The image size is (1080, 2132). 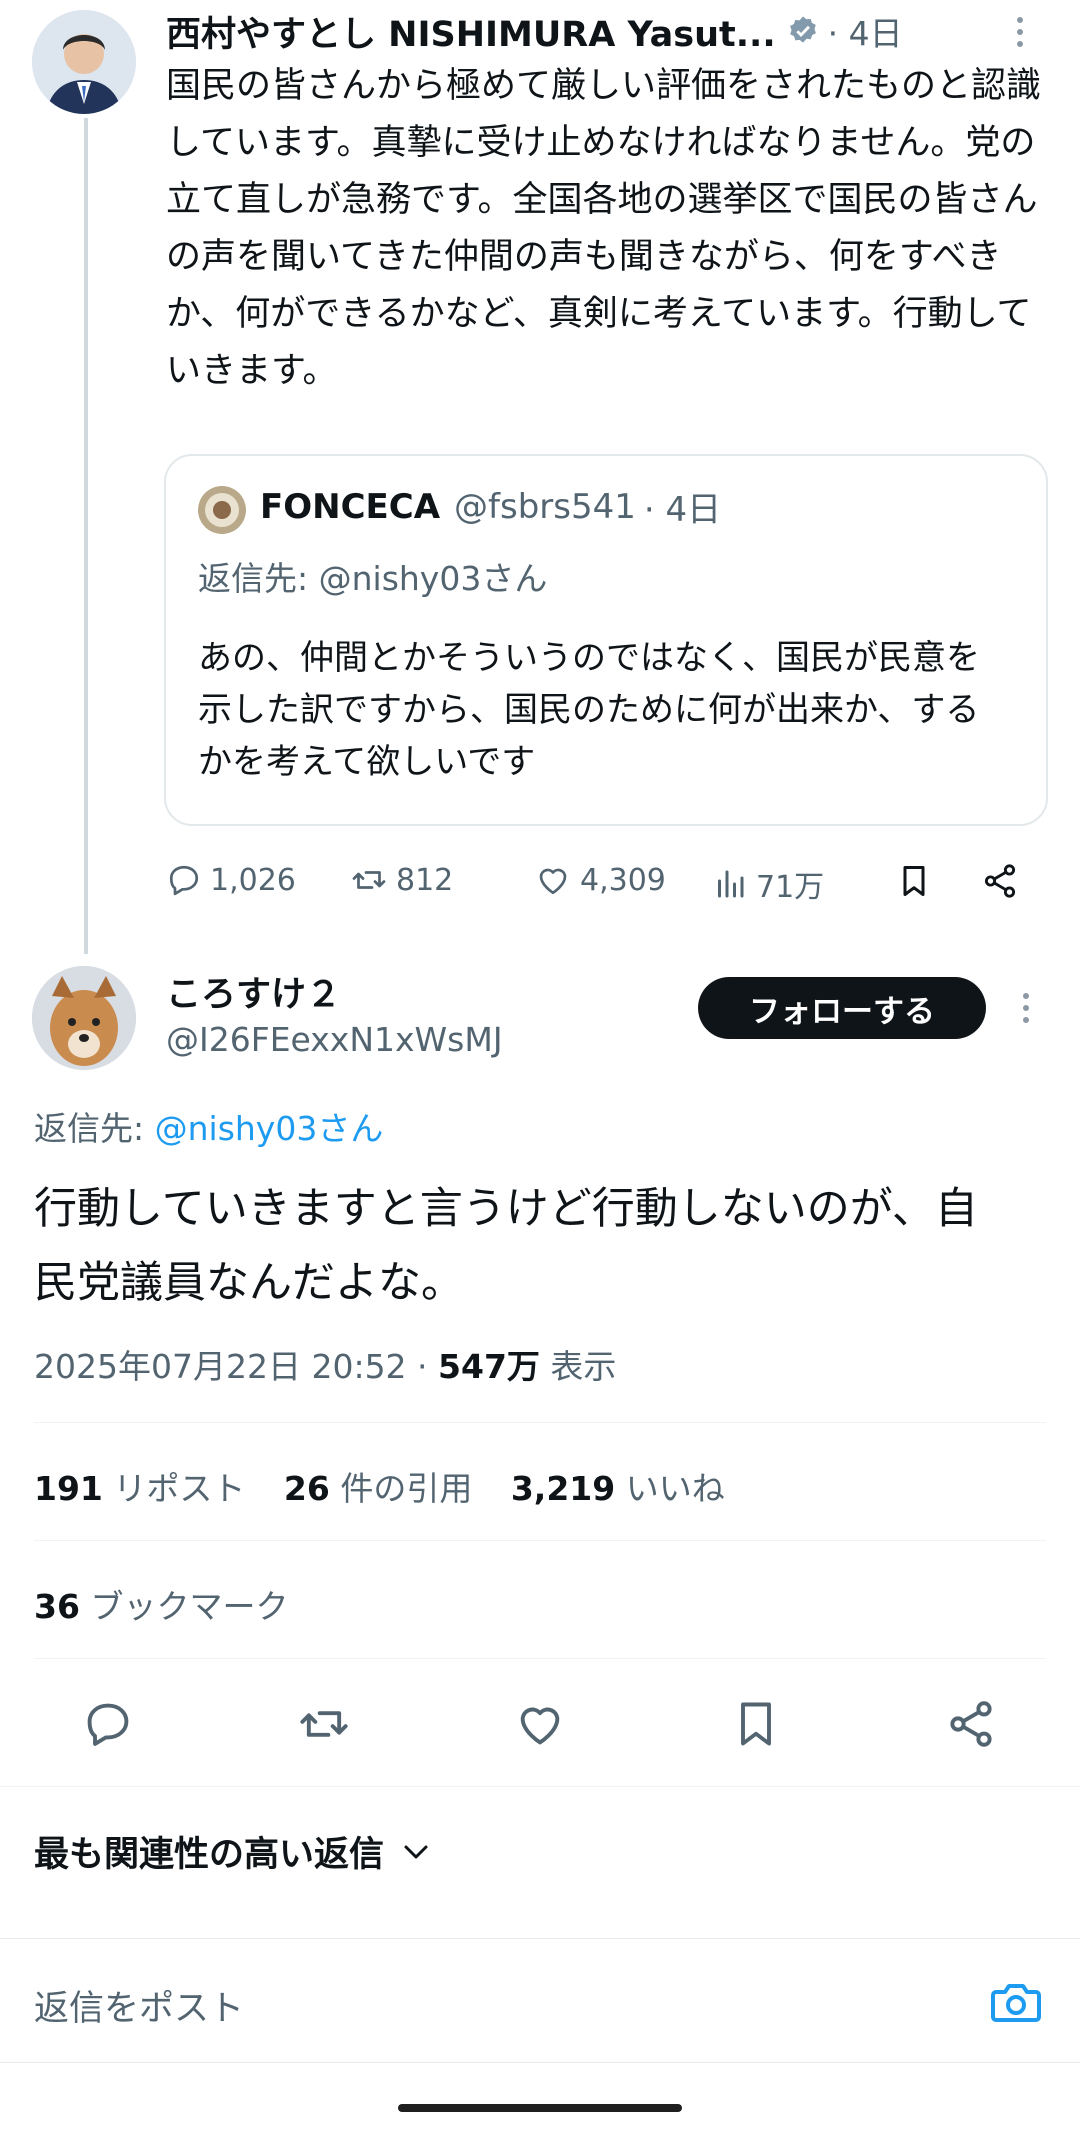 What do you see at coordinates (334, 1039) in the screenshot?
I see `main-author-handle: @I26FEexxN1xWsMJ` at bounding box center [334, 1039].